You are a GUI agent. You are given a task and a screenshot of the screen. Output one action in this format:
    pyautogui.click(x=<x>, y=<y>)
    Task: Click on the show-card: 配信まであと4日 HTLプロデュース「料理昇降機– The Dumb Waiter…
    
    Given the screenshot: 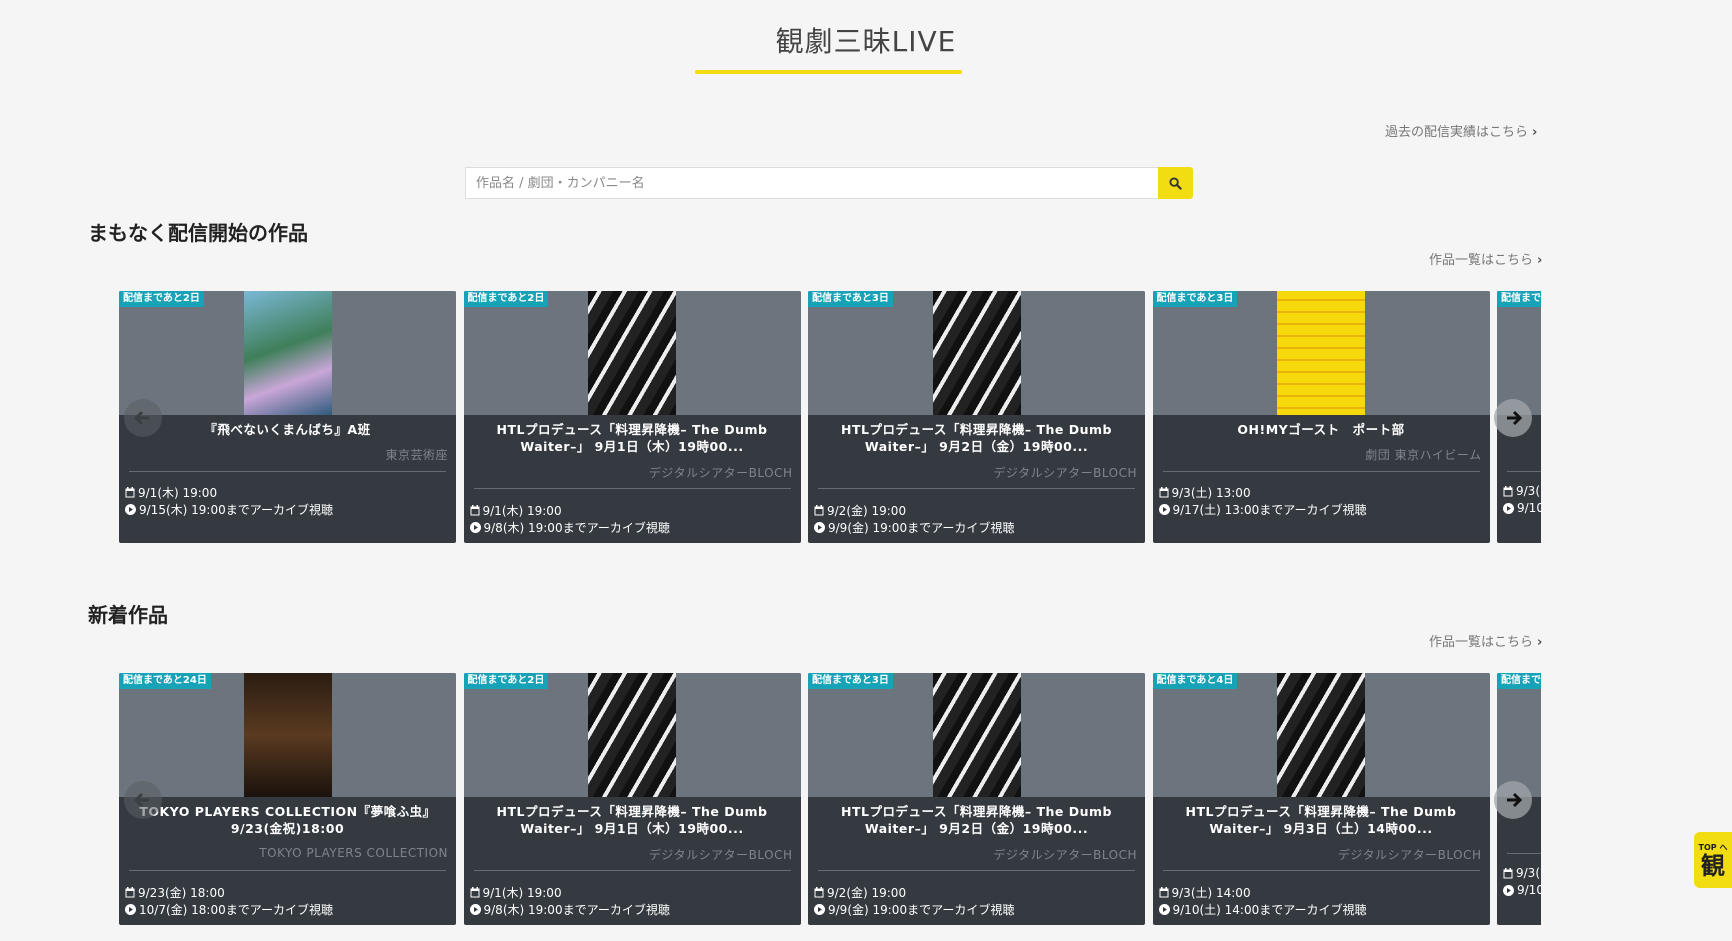 What is the action you would take?
    pyautogui.click(x=1321, y=799)
    